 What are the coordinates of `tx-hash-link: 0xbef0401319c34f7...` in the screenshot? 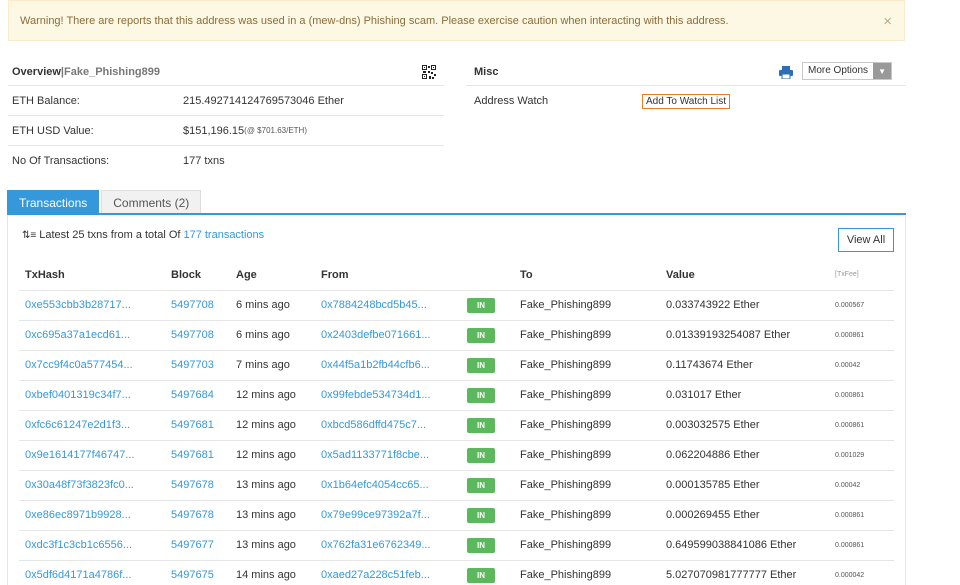 It's located at (92, 395).